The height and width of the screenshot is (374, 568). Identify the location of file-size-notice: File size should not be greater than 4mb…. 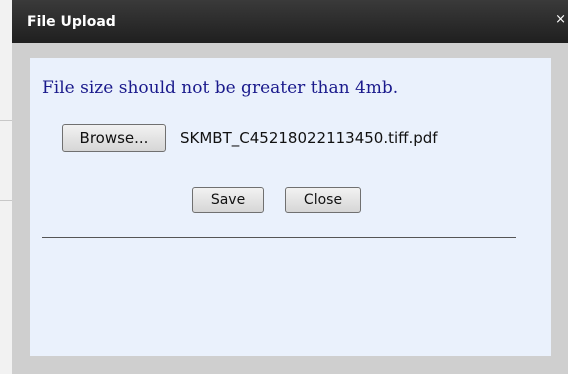
(220, 88).